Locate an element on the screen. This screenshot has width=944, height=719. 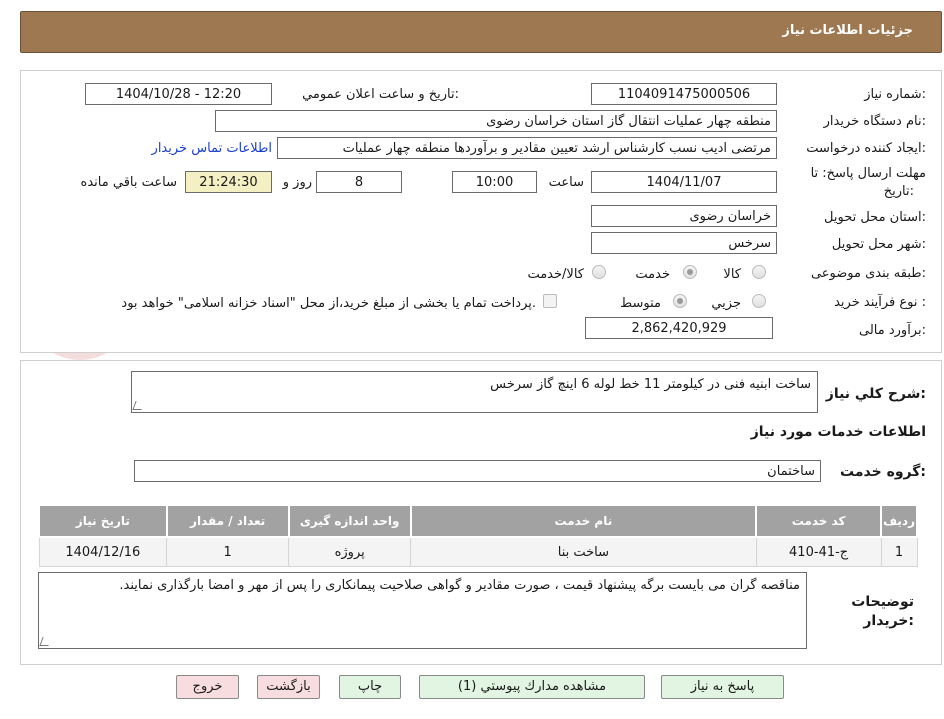
col-unit: واحد اندازه گيری is located at coordinates (349, 521).